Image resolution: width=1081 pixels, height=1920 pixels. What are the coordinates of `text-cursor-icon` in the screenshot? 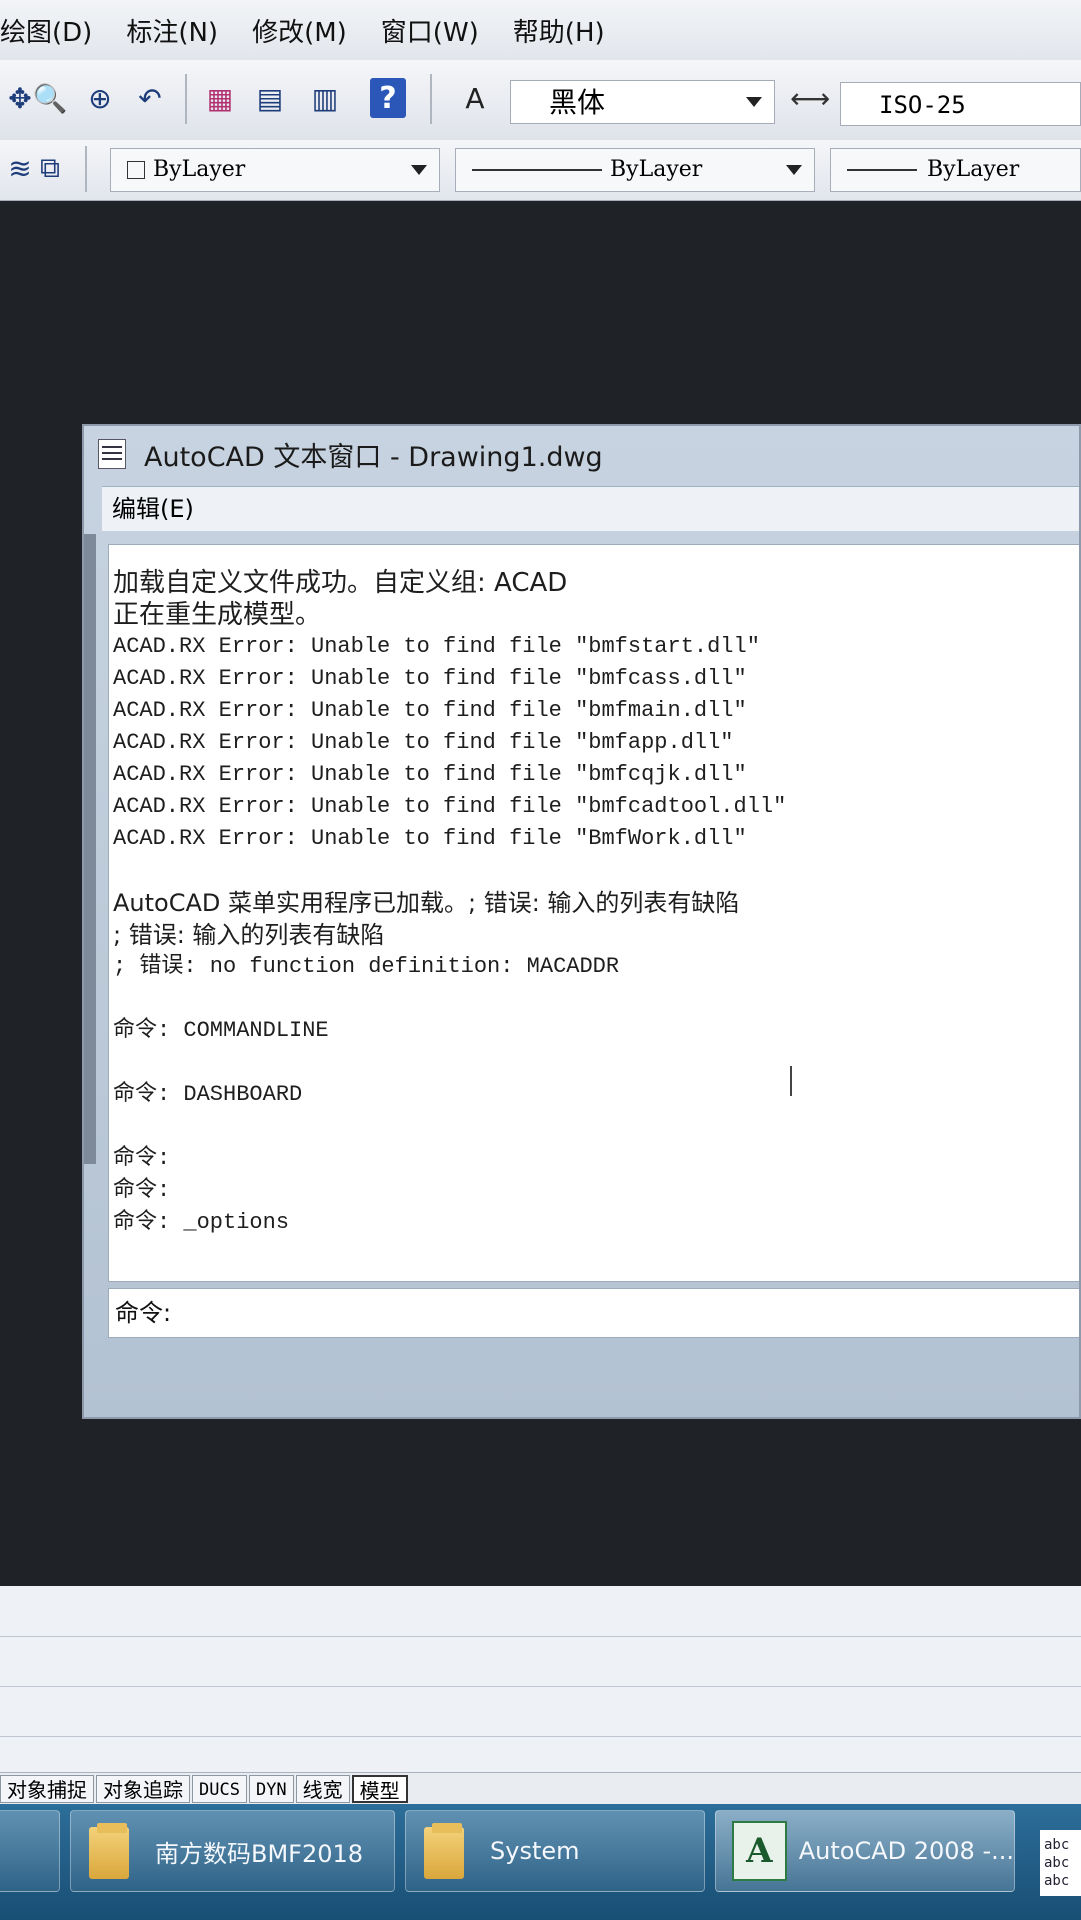 It's located at (793, 1081).